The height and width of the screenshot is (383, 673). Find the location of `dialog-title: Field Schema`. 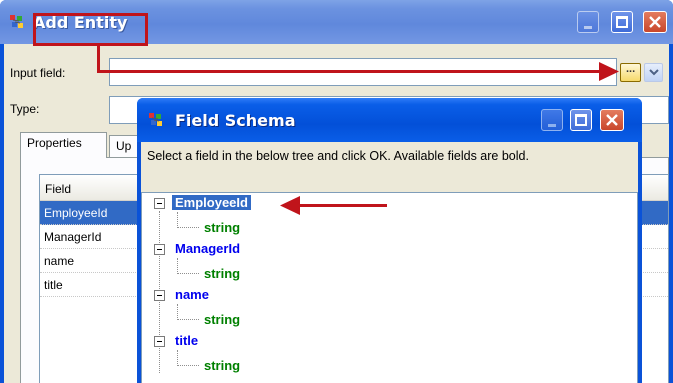

dialog-title: Field Schema is located at coordinates (235, 120).